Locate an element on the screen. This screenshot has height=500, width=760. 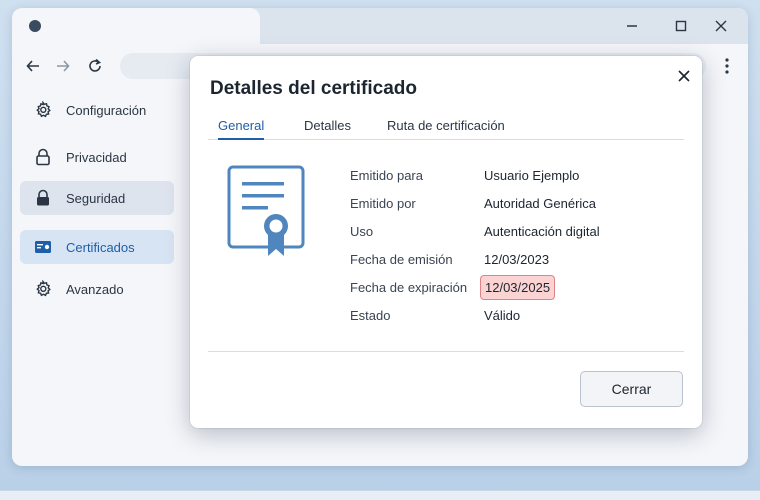
title-bar is located at coordinates (380, 26).